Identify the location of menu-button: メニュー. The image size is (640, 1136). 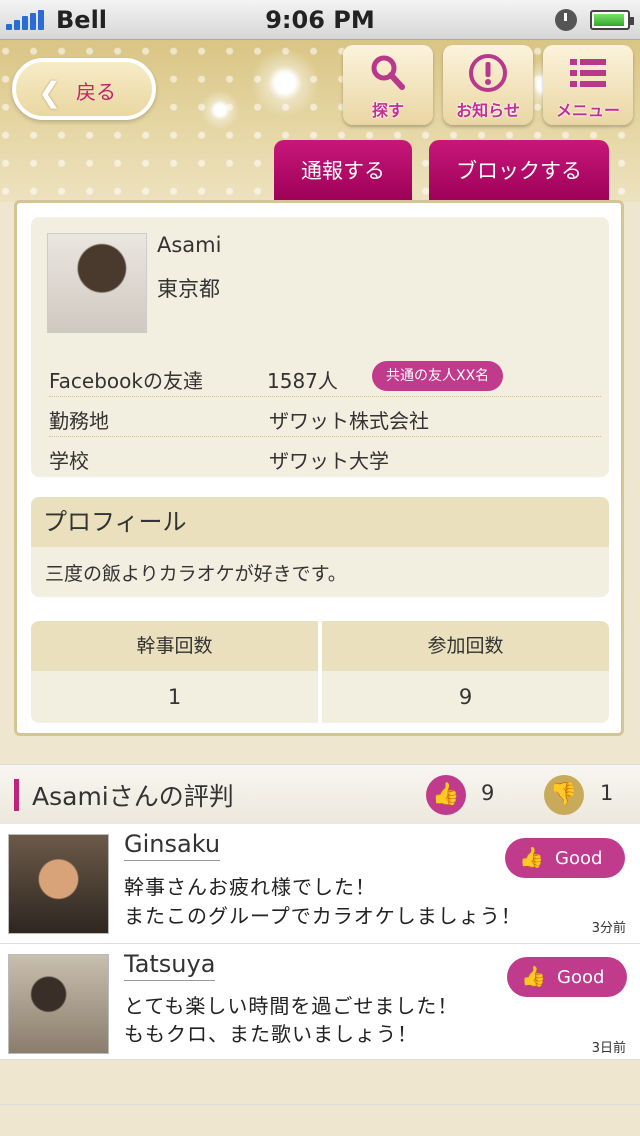
(588, 85).